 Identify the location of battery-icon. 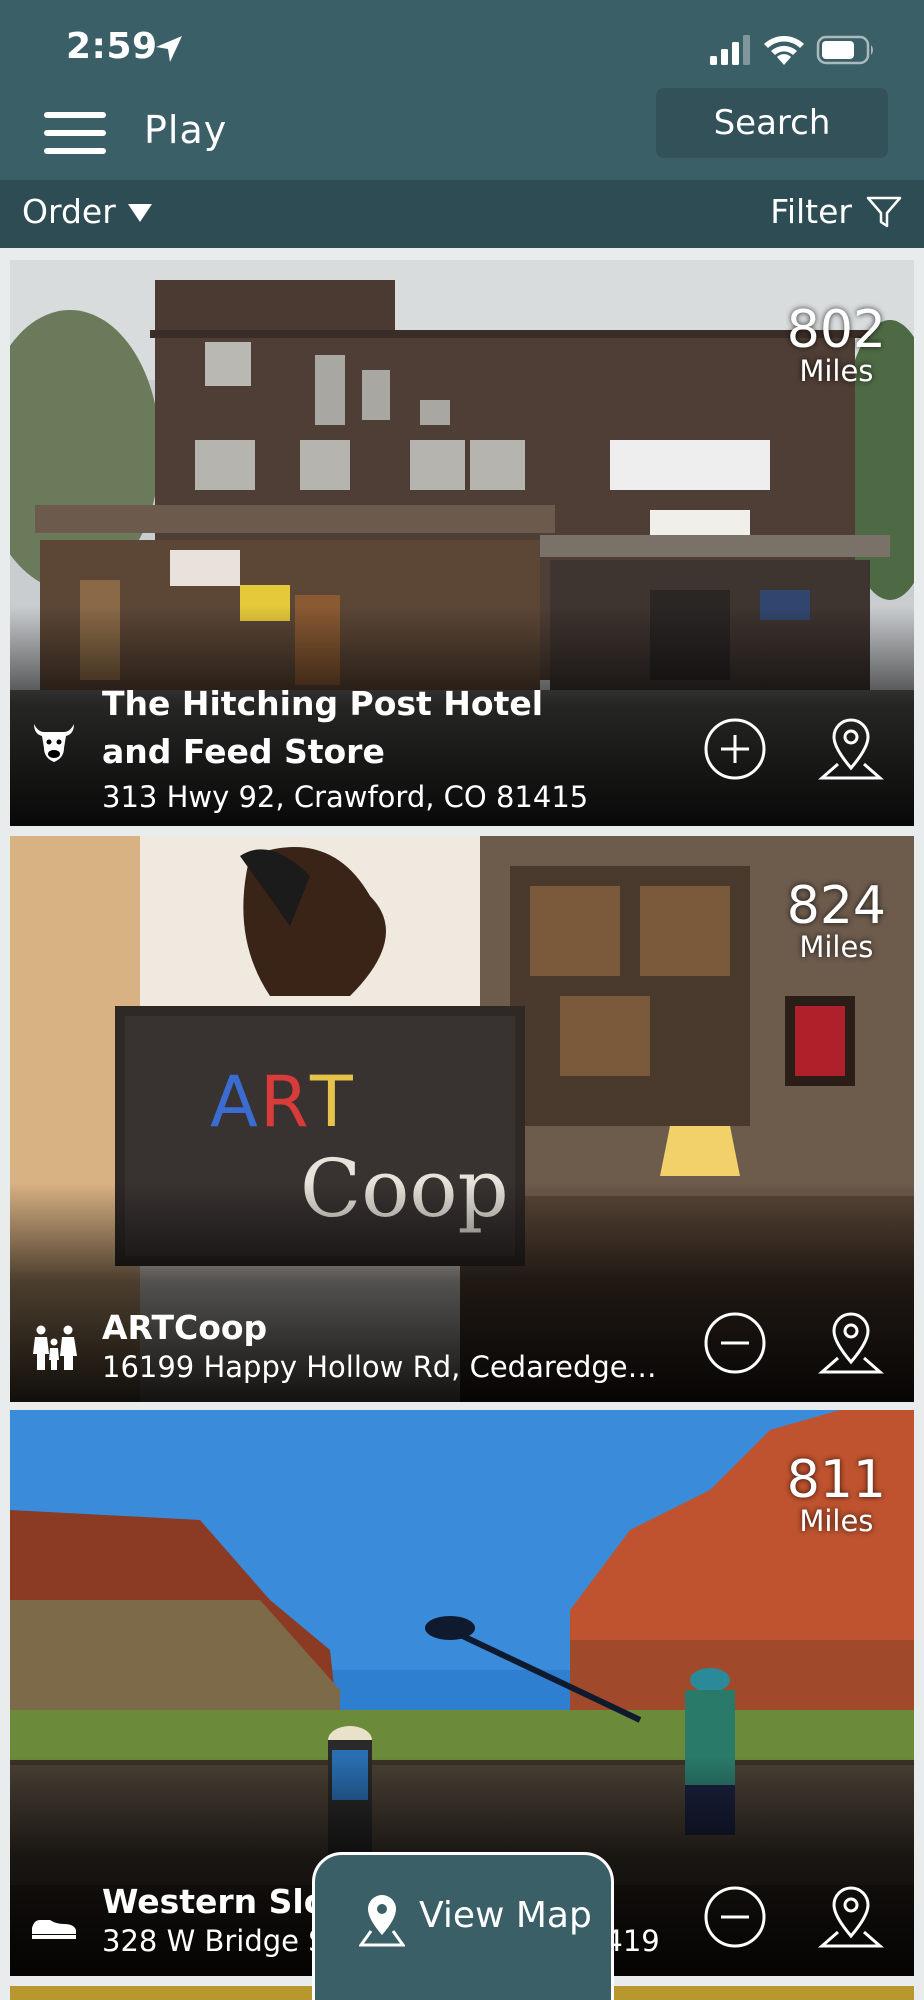
(844, 50).